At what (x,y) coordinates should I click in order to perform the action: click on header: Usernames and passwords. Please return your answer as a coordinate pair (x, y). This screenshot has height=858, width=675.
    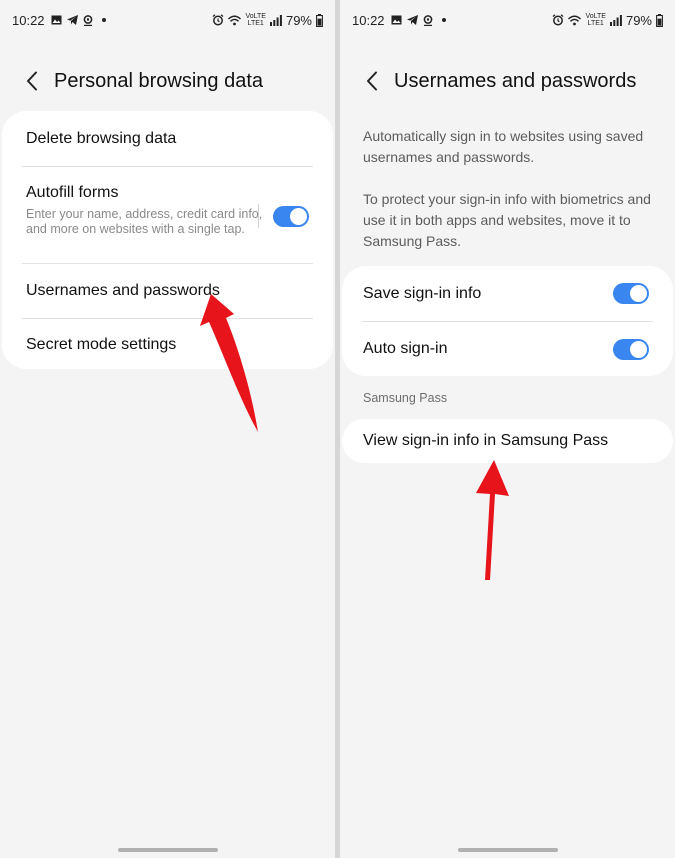
    Looking at the image, I should click on (507, 81).